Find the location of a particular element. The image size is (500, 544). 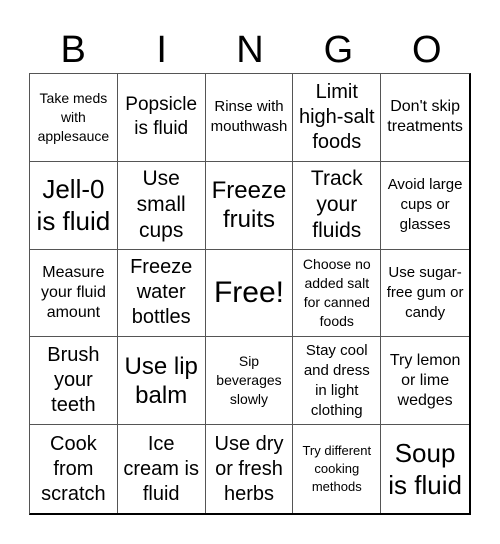

bingo-cell: Use dry or fresh herbs is located at coordinates (250, 469).